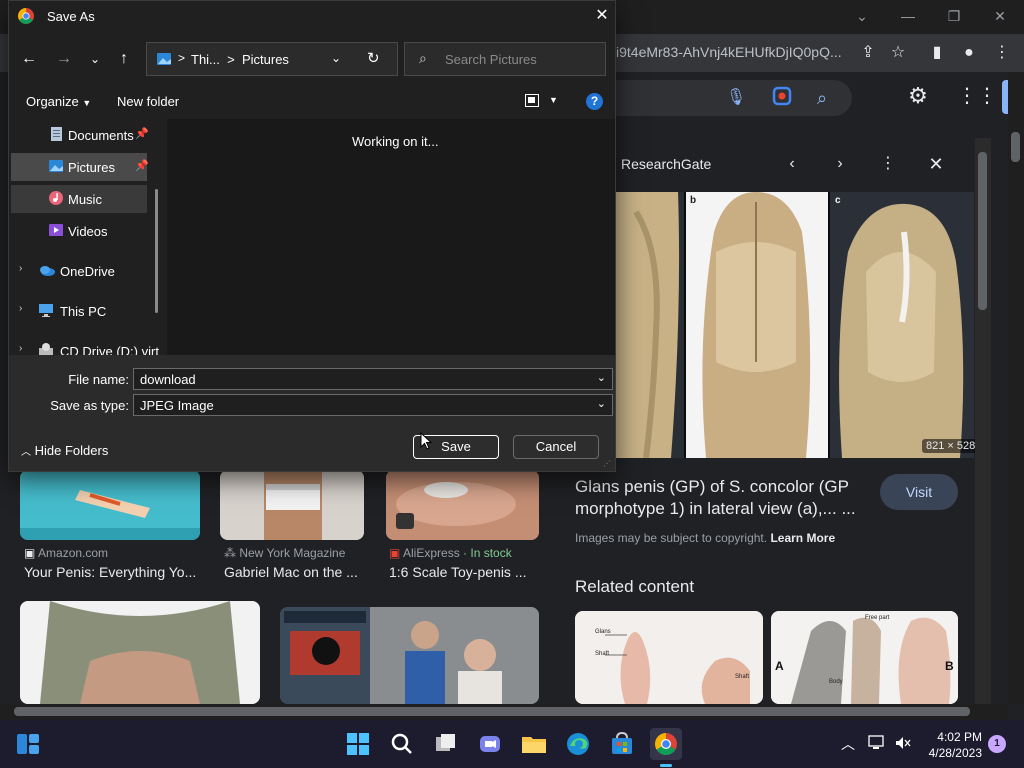 The width and height of the screenshot is (1024, 768). Describe the element at coordinates (373, 405) in the screenshot. I see `save-as-type-select: JPEG Image ⌄` at that location.